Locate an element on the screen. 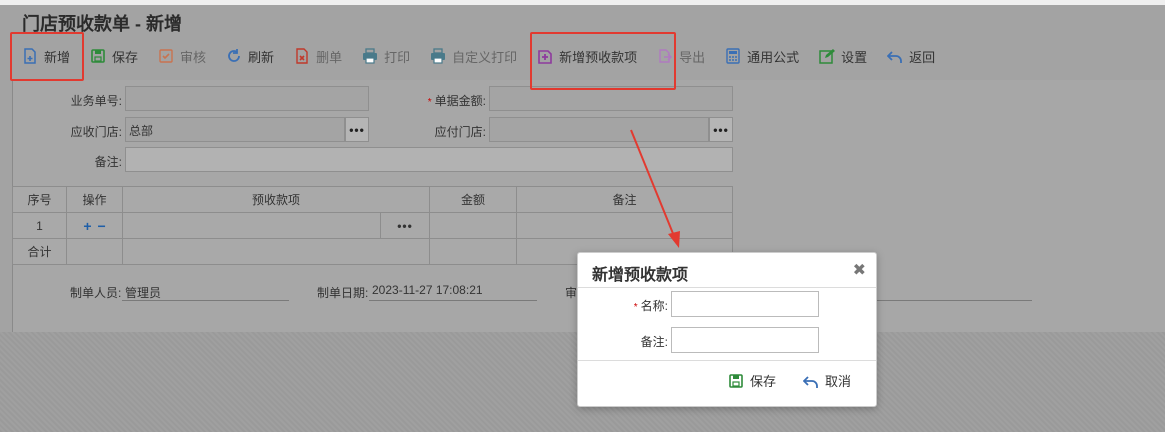  dialog-name-input is located at coordinates (745, 304).